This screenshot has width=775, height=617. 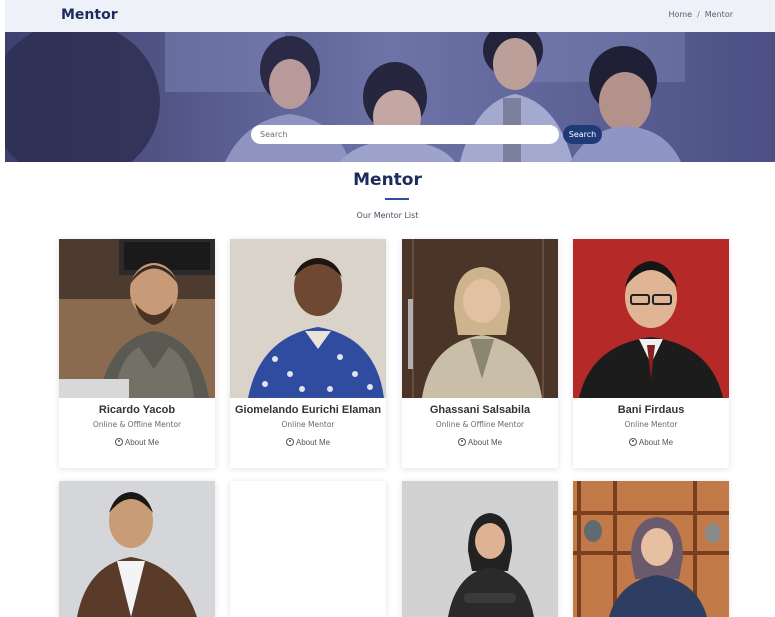 I want to click on mentor-name: Ricardo Yacob, so click(x=137, y=410).